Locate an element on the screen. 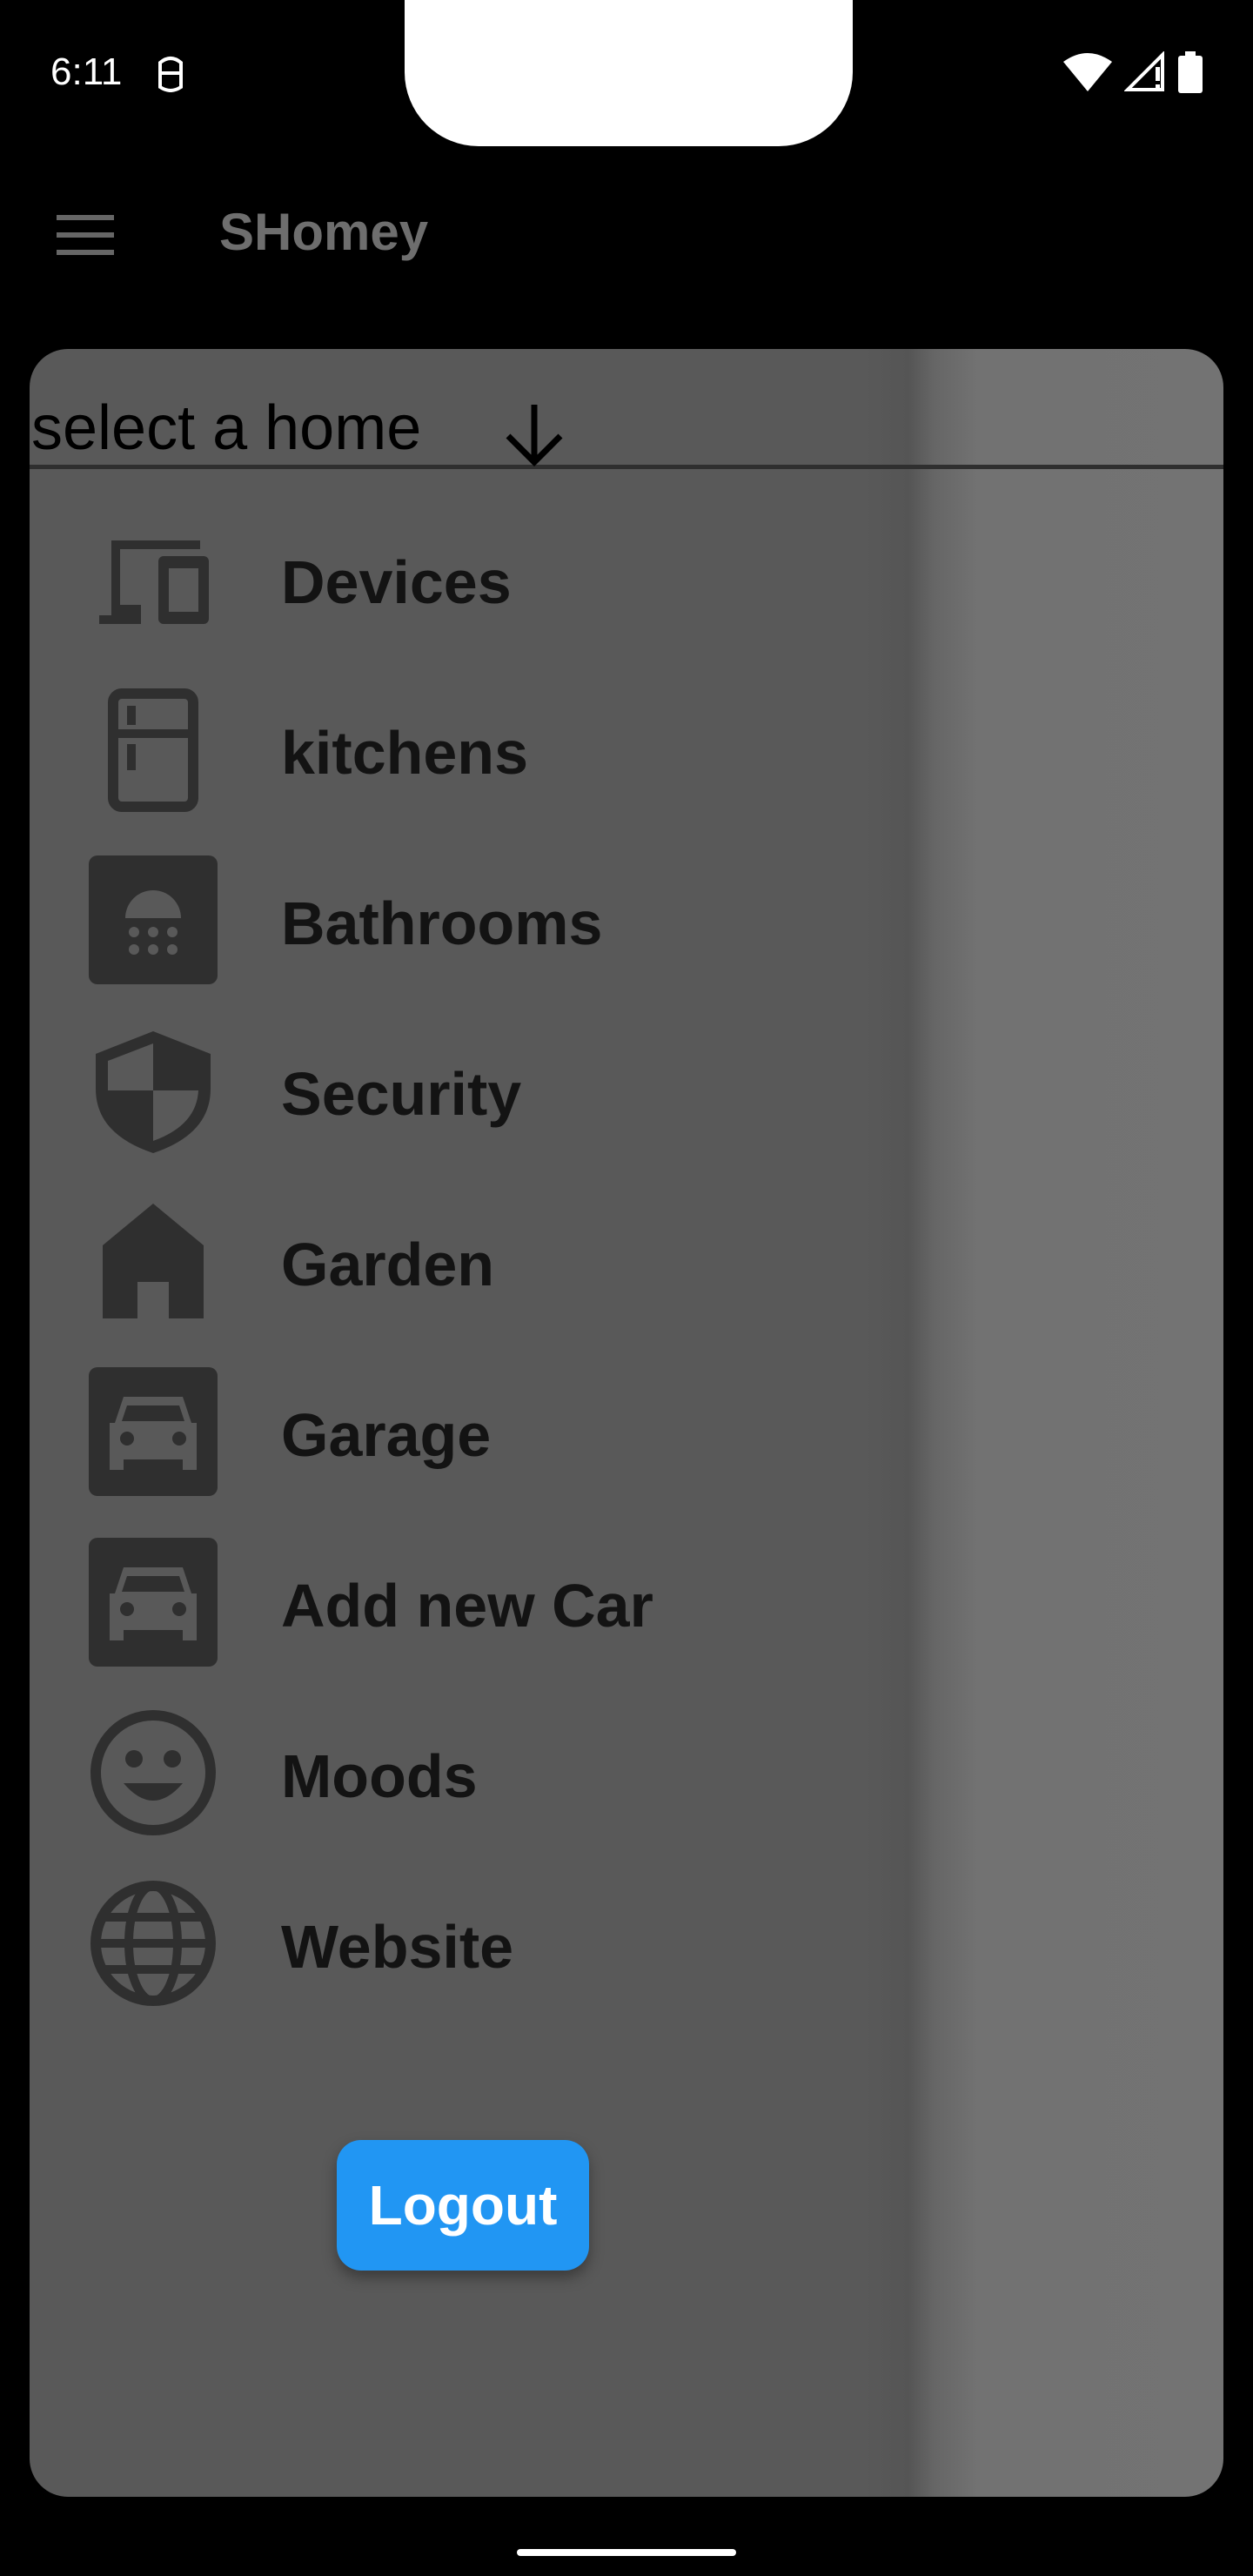 The width and height of the screenshot is (1253, 2576). drawer-item-kitchens: kitchens is located at coordinates (465, 750).